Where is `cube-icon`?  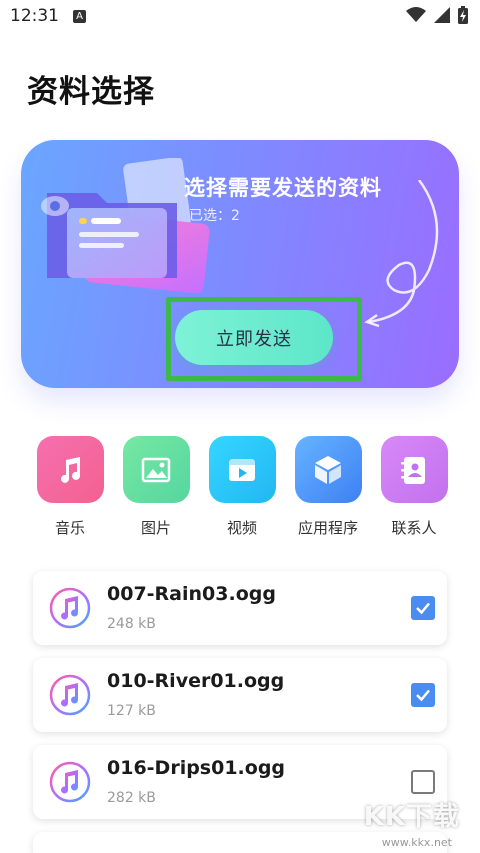 cube-icon is located at coordinates (328, 469).